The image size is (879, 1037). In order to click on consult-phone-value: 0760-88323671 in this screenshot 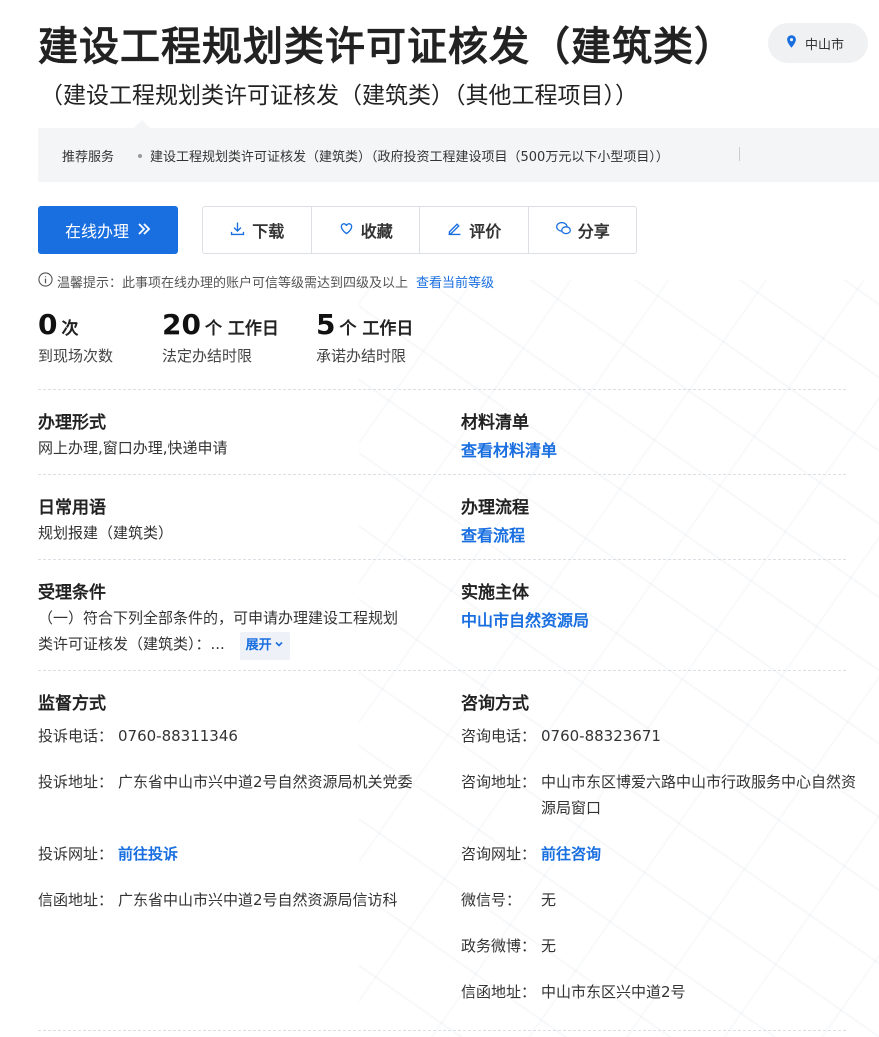, I will do `click(601, 736)`.